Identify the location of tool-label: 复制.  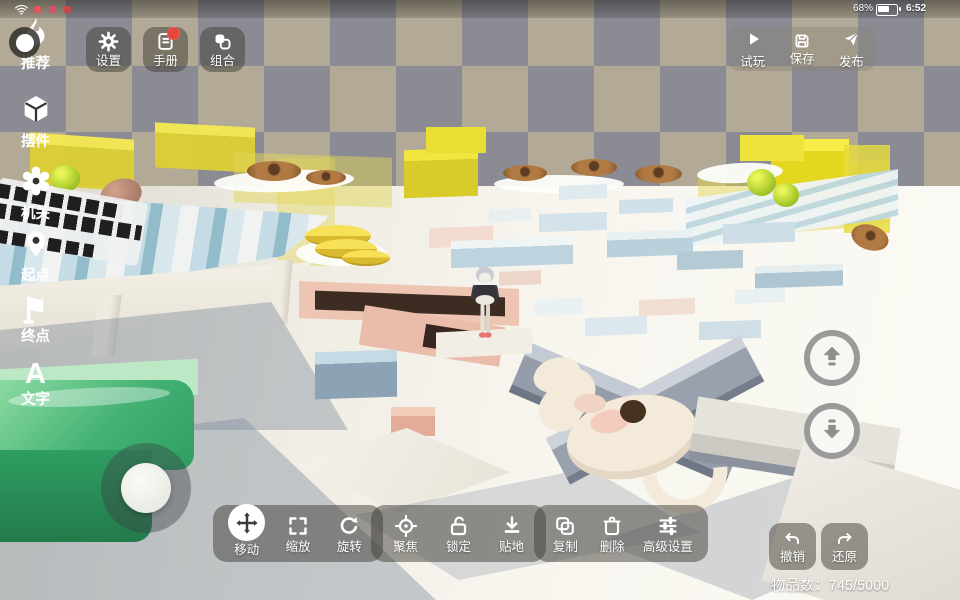
(565, 546).